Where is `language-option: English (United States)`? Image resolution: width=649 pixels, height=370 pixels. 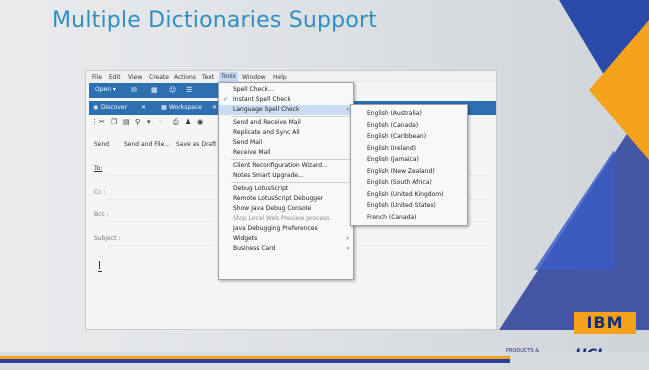
language-option: English (United States) is located at coordinates (409, 206).